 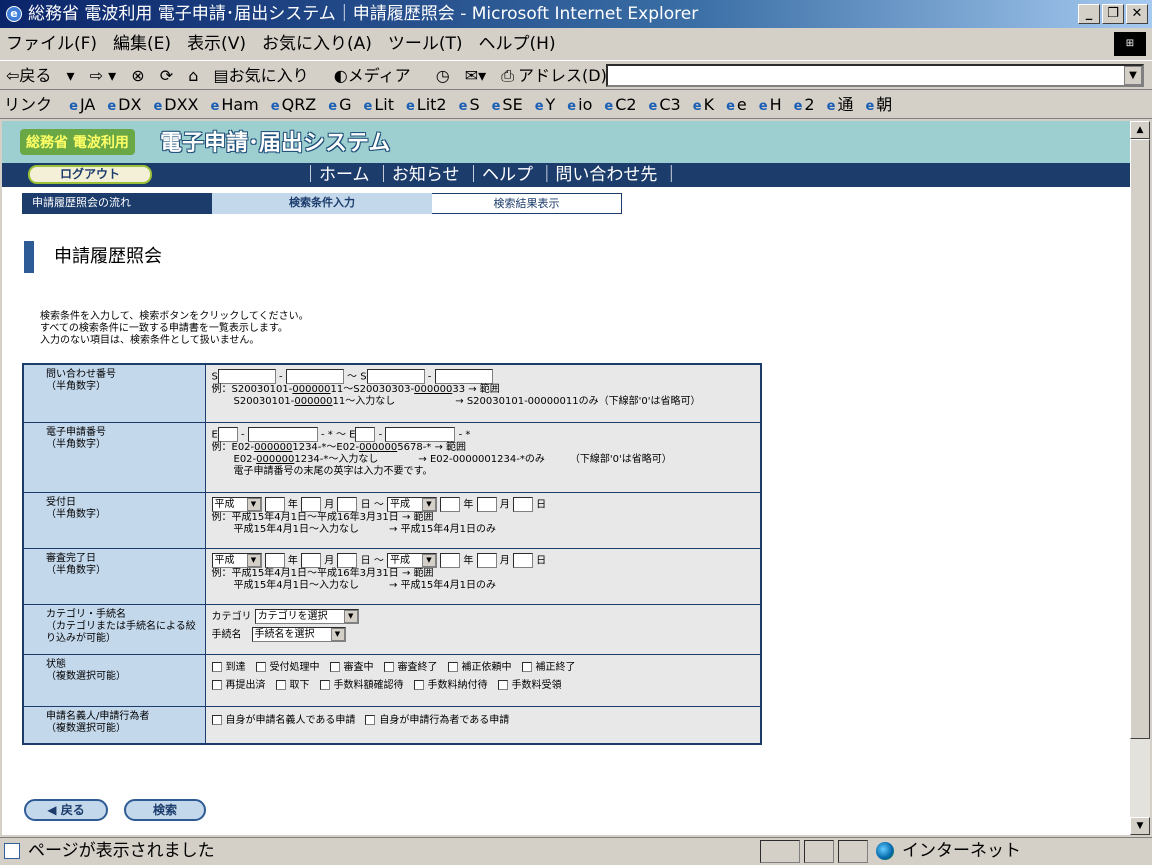 I want to click on link-item: e SE, so click(x=507, y=104).